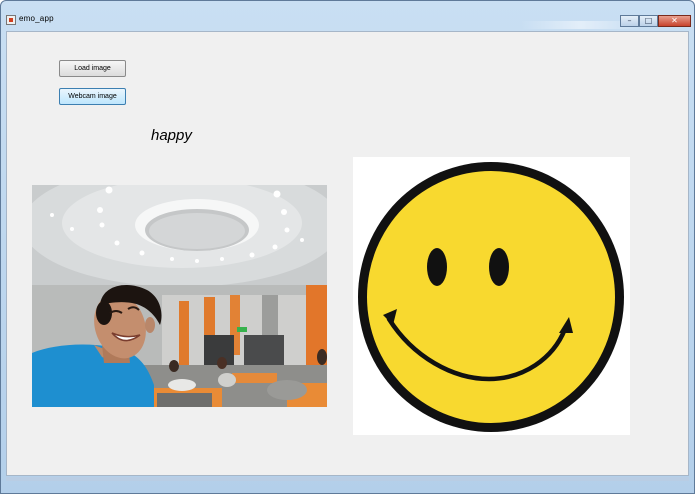  I want to click on app-icon, so click(11, 20).